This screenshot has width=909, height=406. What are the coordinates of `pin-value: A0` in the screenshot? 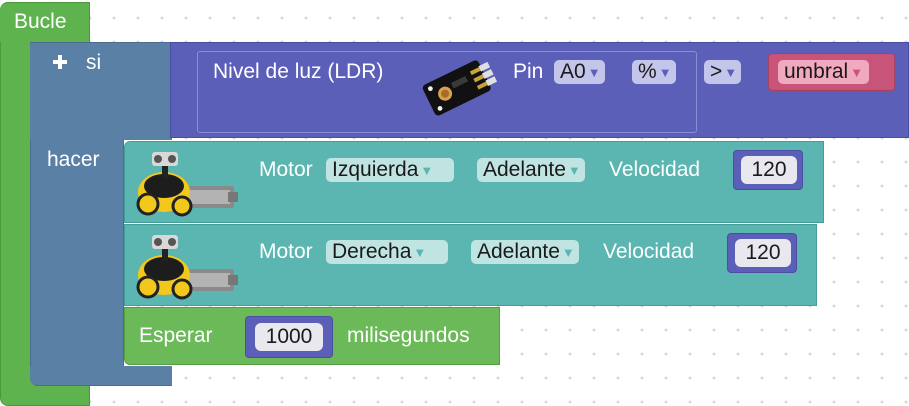 It's located at (573, 71).